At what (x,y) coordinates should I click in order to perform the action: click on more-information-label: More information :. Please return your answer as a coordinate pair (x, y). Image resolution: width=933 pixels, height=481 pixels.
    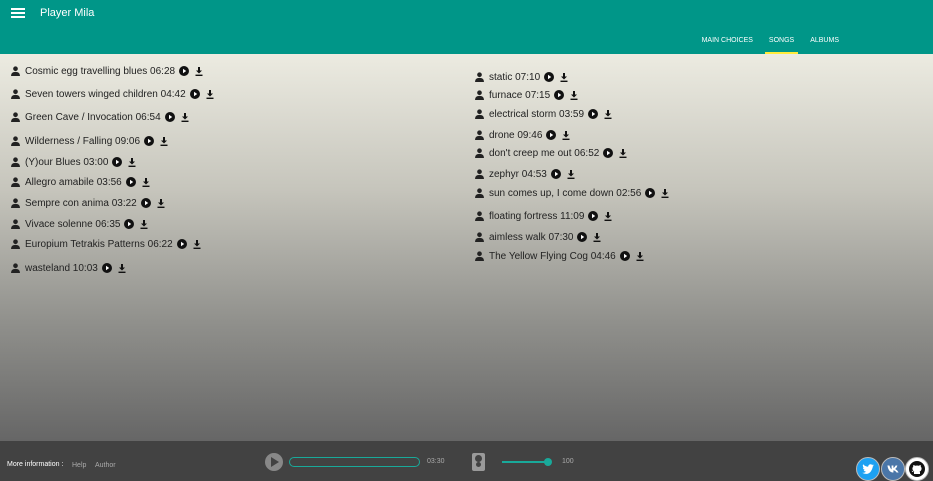
    Looking at the image, I should click on (35, 464).